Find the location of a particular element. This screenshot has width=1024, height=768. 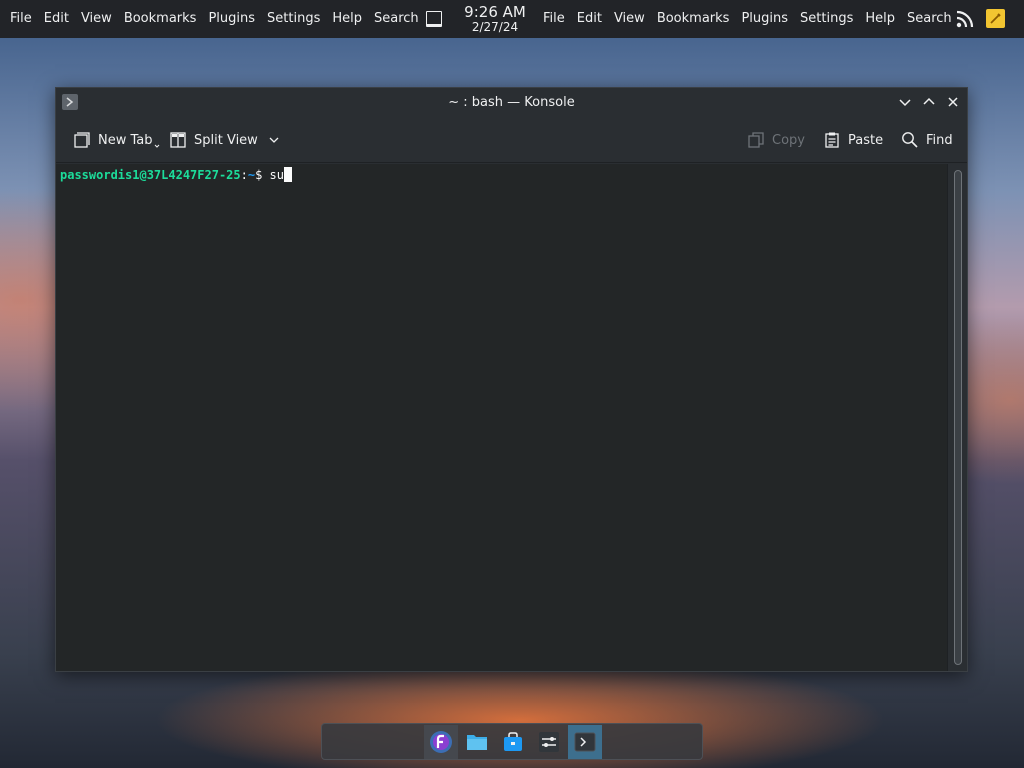

new-tab-label: New Tab is located at coordinates (125, 140).